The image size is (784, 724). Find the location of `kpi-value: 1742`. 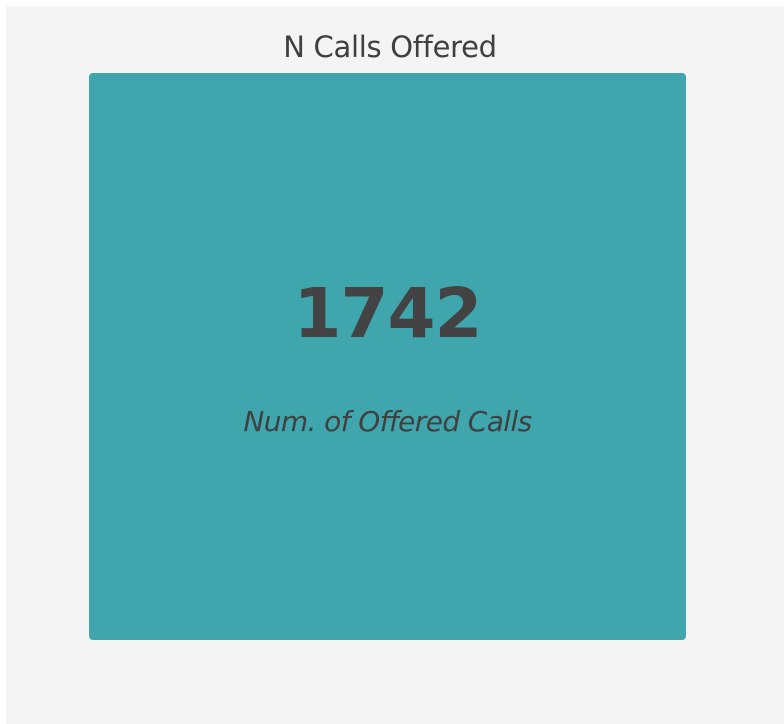

kpi-value: 1742 is located at coordinates (387, 314).